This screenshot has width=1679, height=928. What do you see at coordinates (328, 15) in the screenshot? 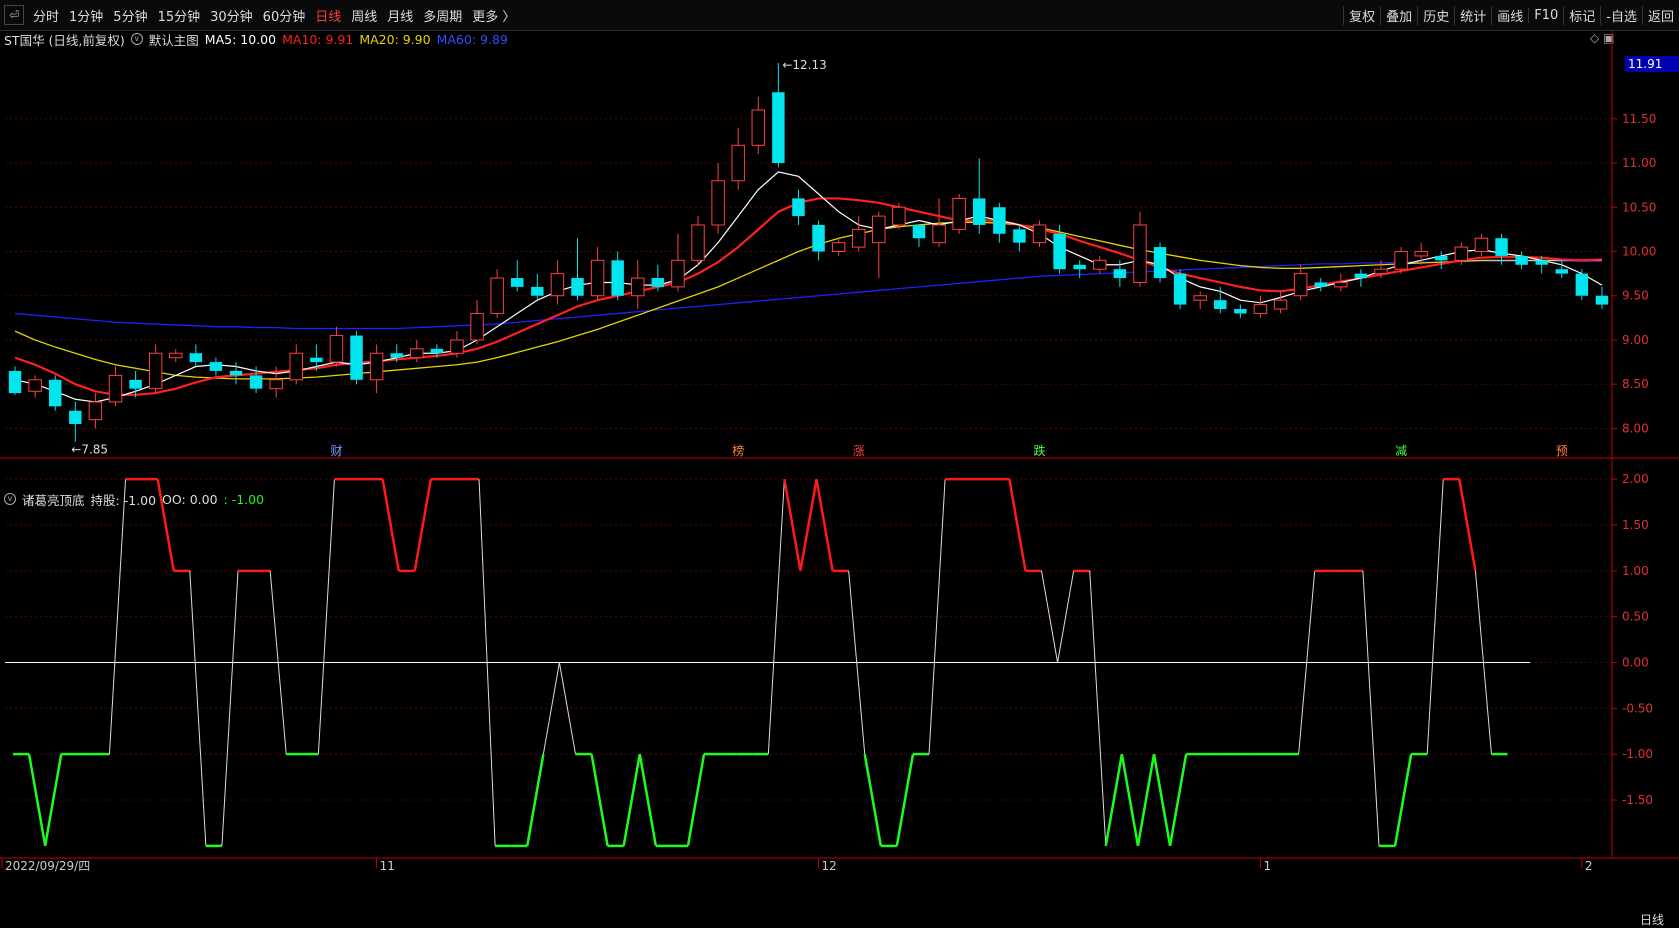
I see `period-tab-6: 日线` at bounding box center [328, 15].